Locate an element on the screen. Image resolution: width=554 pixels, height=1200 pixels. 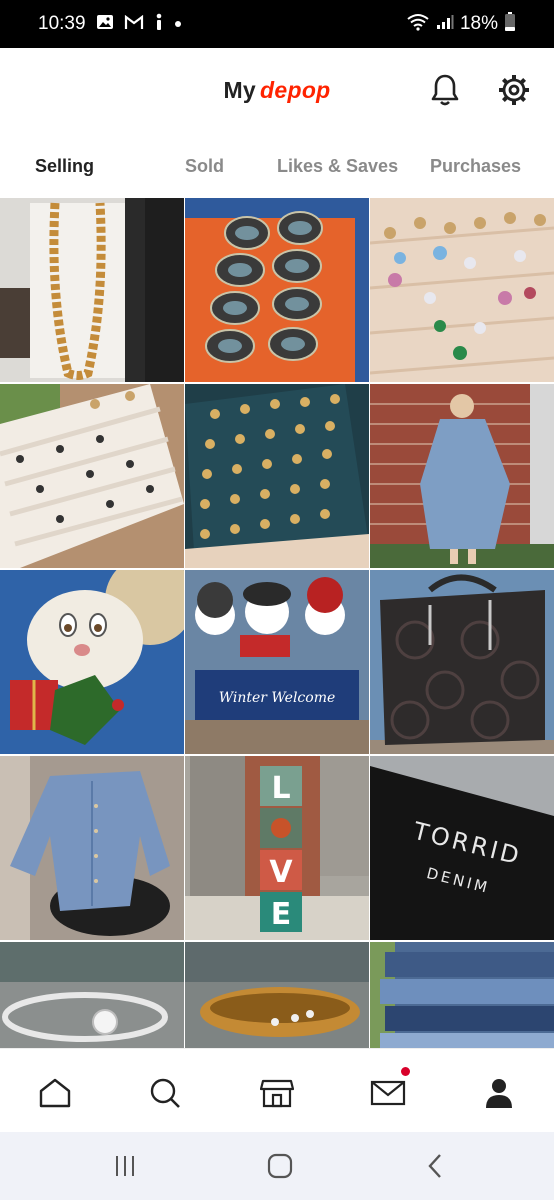
tab-bar: Selling Sold Likes & Saves Purchases is located at coordinates (277, 168).